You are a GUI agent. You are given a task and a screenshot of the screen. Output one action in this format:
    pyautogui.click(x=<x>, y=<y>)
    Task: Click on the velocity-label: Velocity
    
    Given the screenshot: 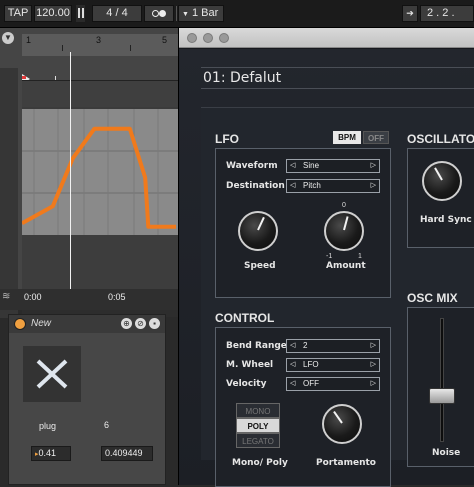 What is the action you would take?
    pyautogui.click(x=246, y=384)
    